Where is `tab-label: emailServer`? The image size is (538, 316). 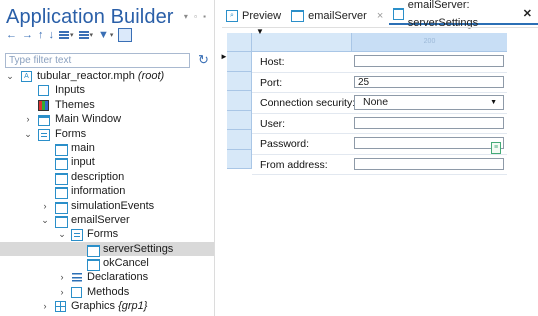 tab-label: emailServer is located at coordinates (337, 16).